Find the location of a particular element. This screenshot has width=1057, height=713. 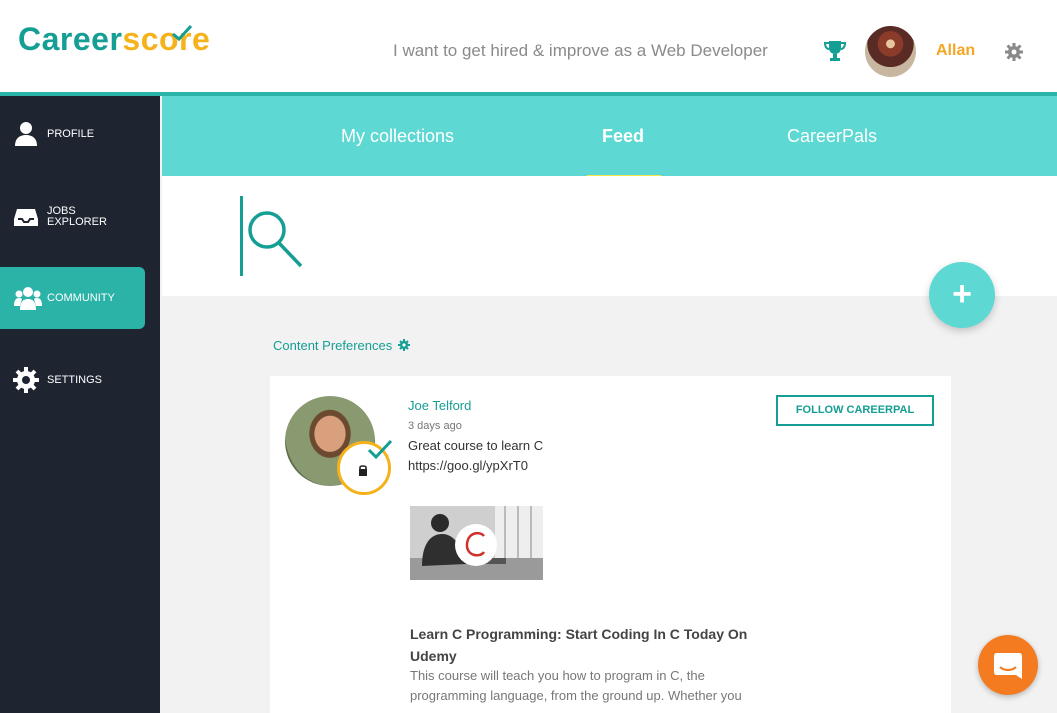

sidebar-item-settings: SETTINGS is located at coordinates (72, 380).